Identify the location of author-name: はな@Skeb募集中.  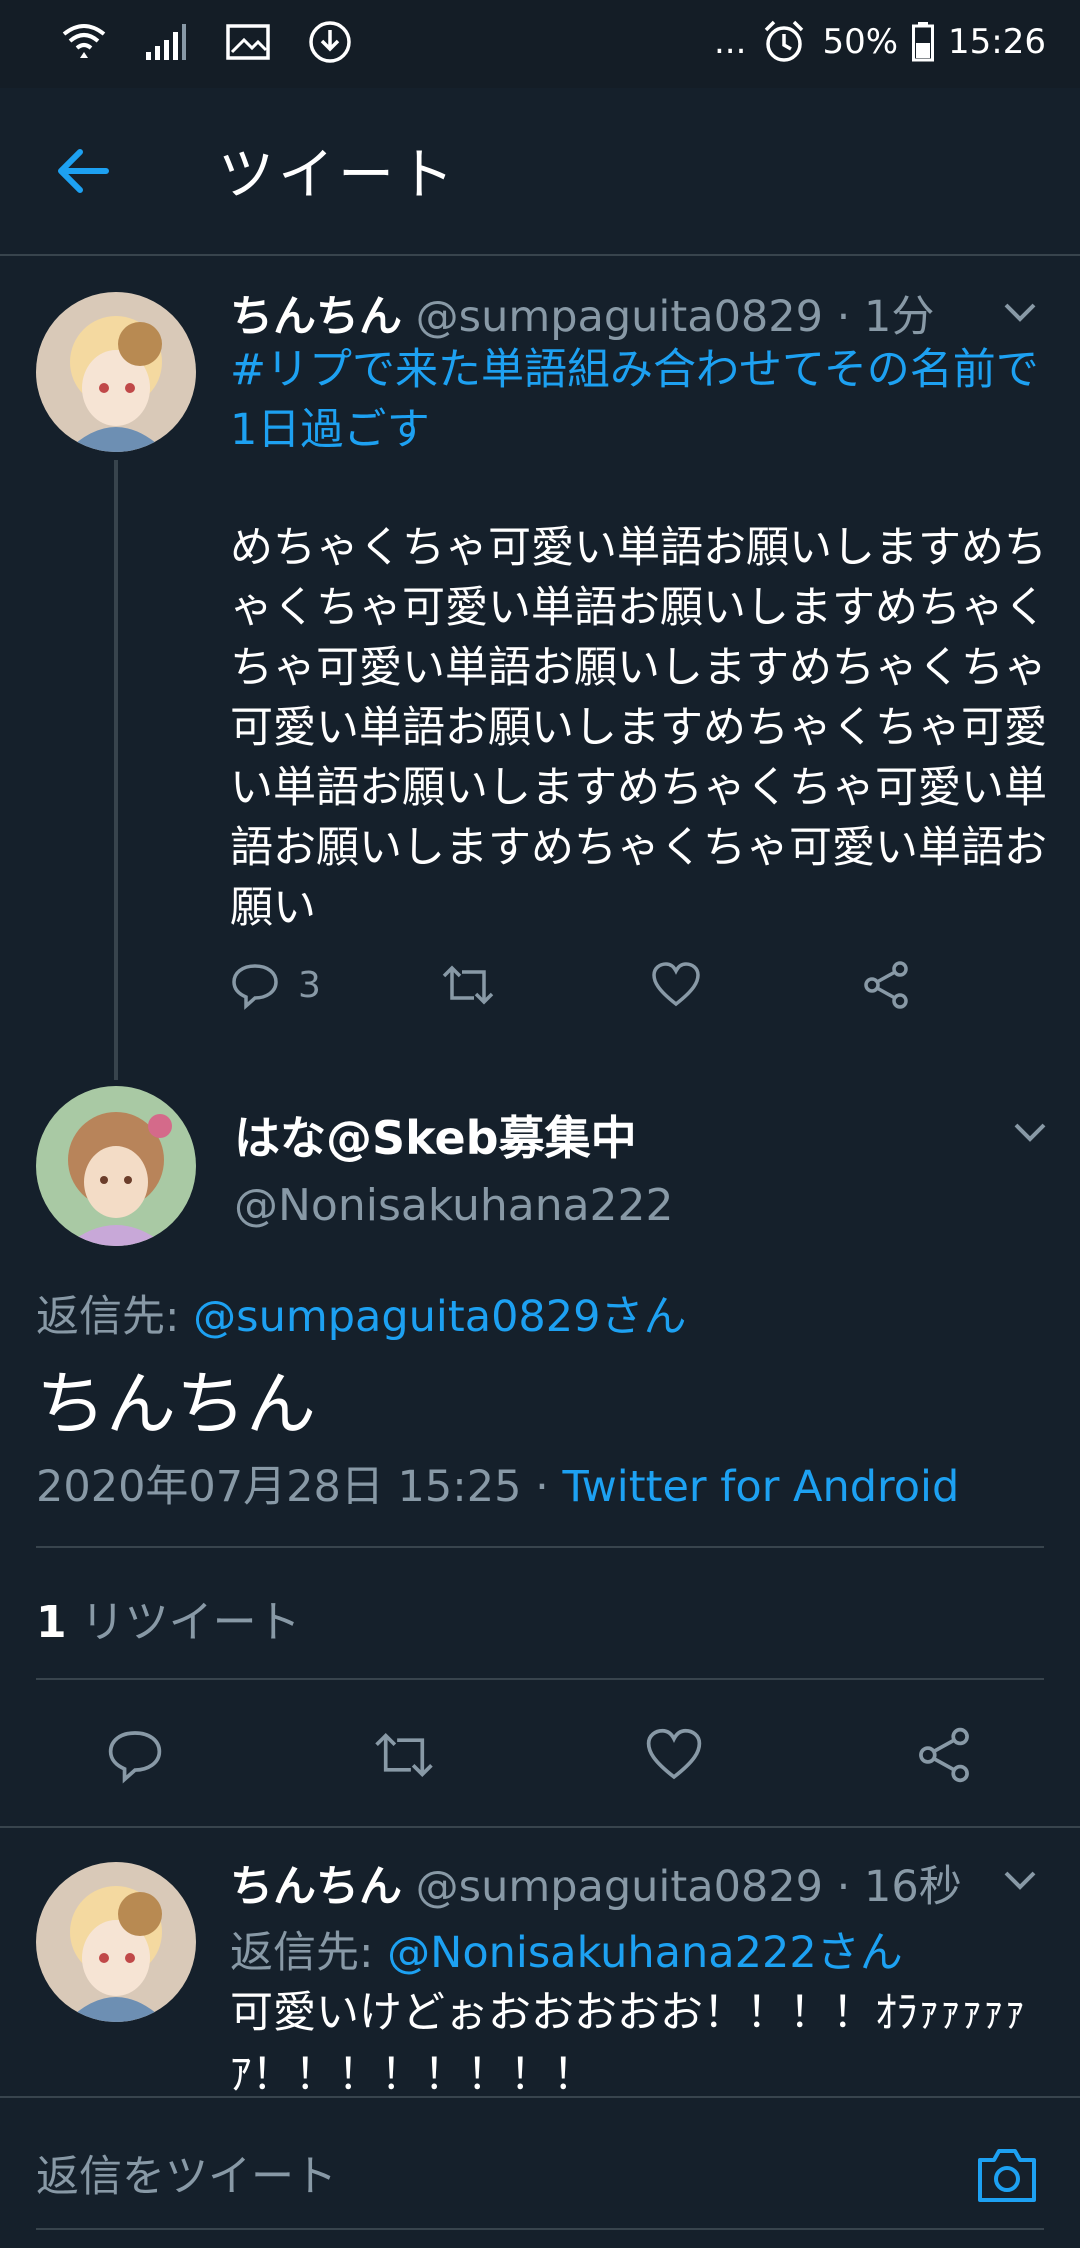
(435, 1135).